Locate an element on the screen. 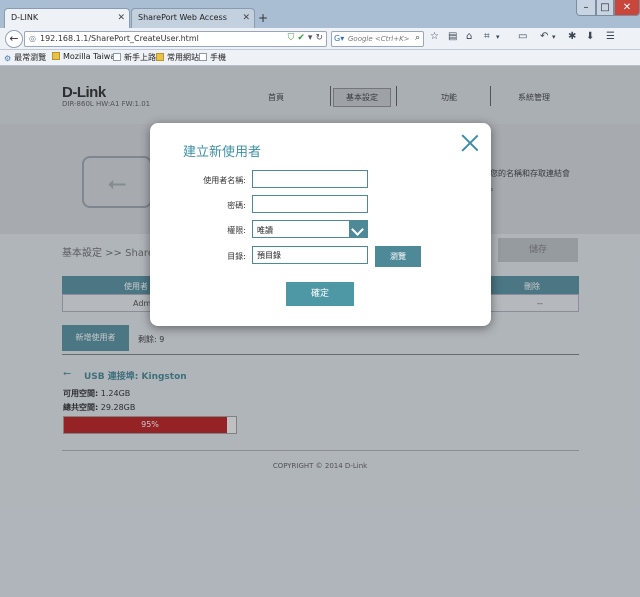 The height and width of the screenshot is (597, 640). search-bar: G▾ Google <Ctrl+K> ⌕ is located at coordinates (377, 39).